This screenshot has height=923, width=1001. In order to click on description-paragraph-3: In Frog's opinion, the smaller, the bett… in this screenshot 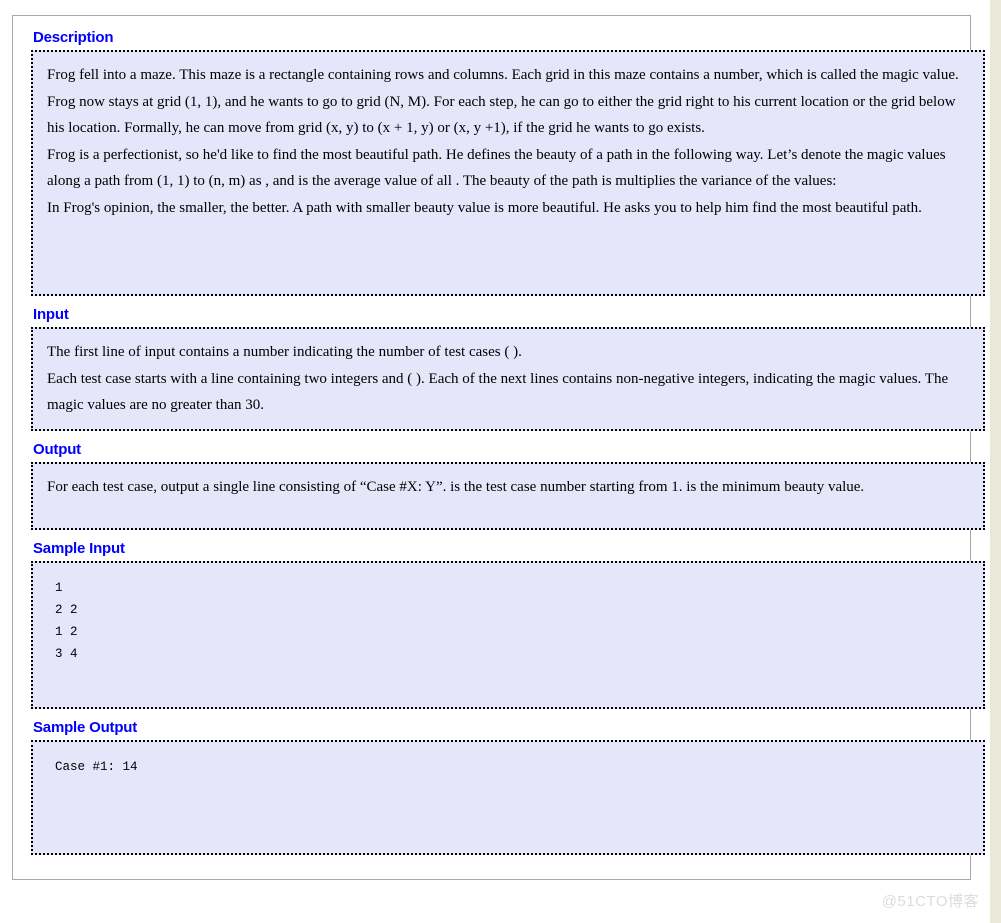, I will do `click(484, 207)`.